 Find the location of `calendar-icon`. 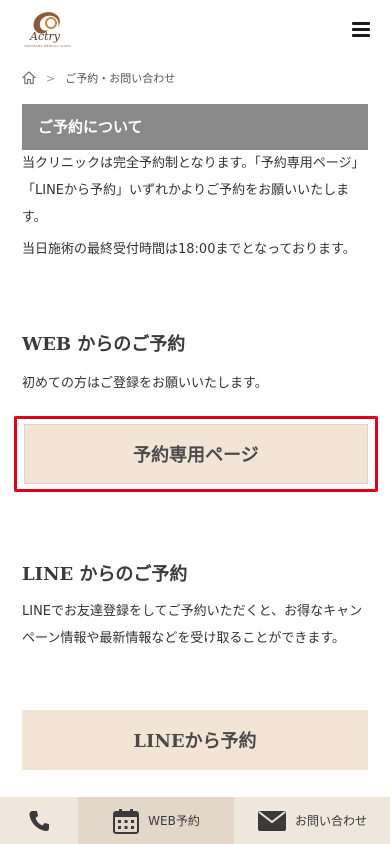

calendar-icon is located at coordinates (126, 821).